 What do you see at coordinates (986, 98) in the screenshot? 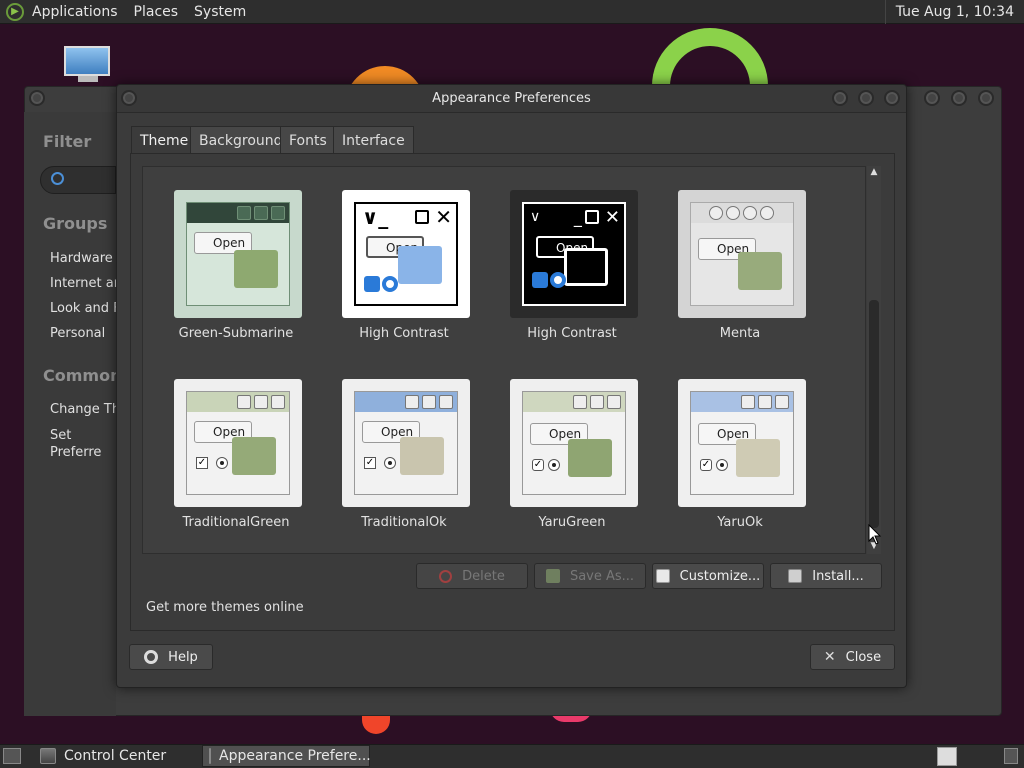
I see `cc-close-button` at bounding box center [986, 98].